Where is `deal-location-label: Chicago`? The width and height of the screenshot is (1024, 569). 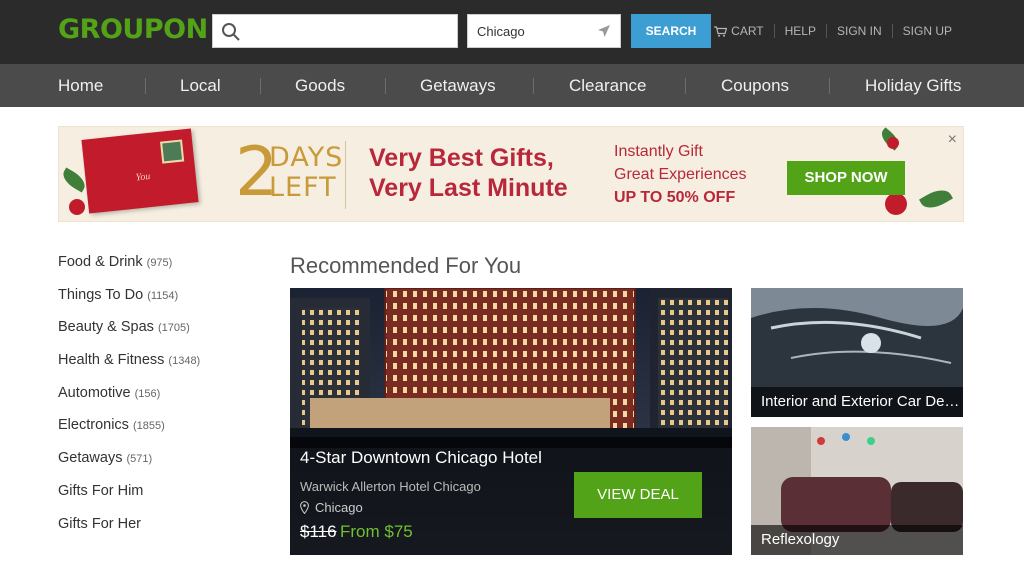 deal-location-label: Chicago is located at coordinates (339, 507).